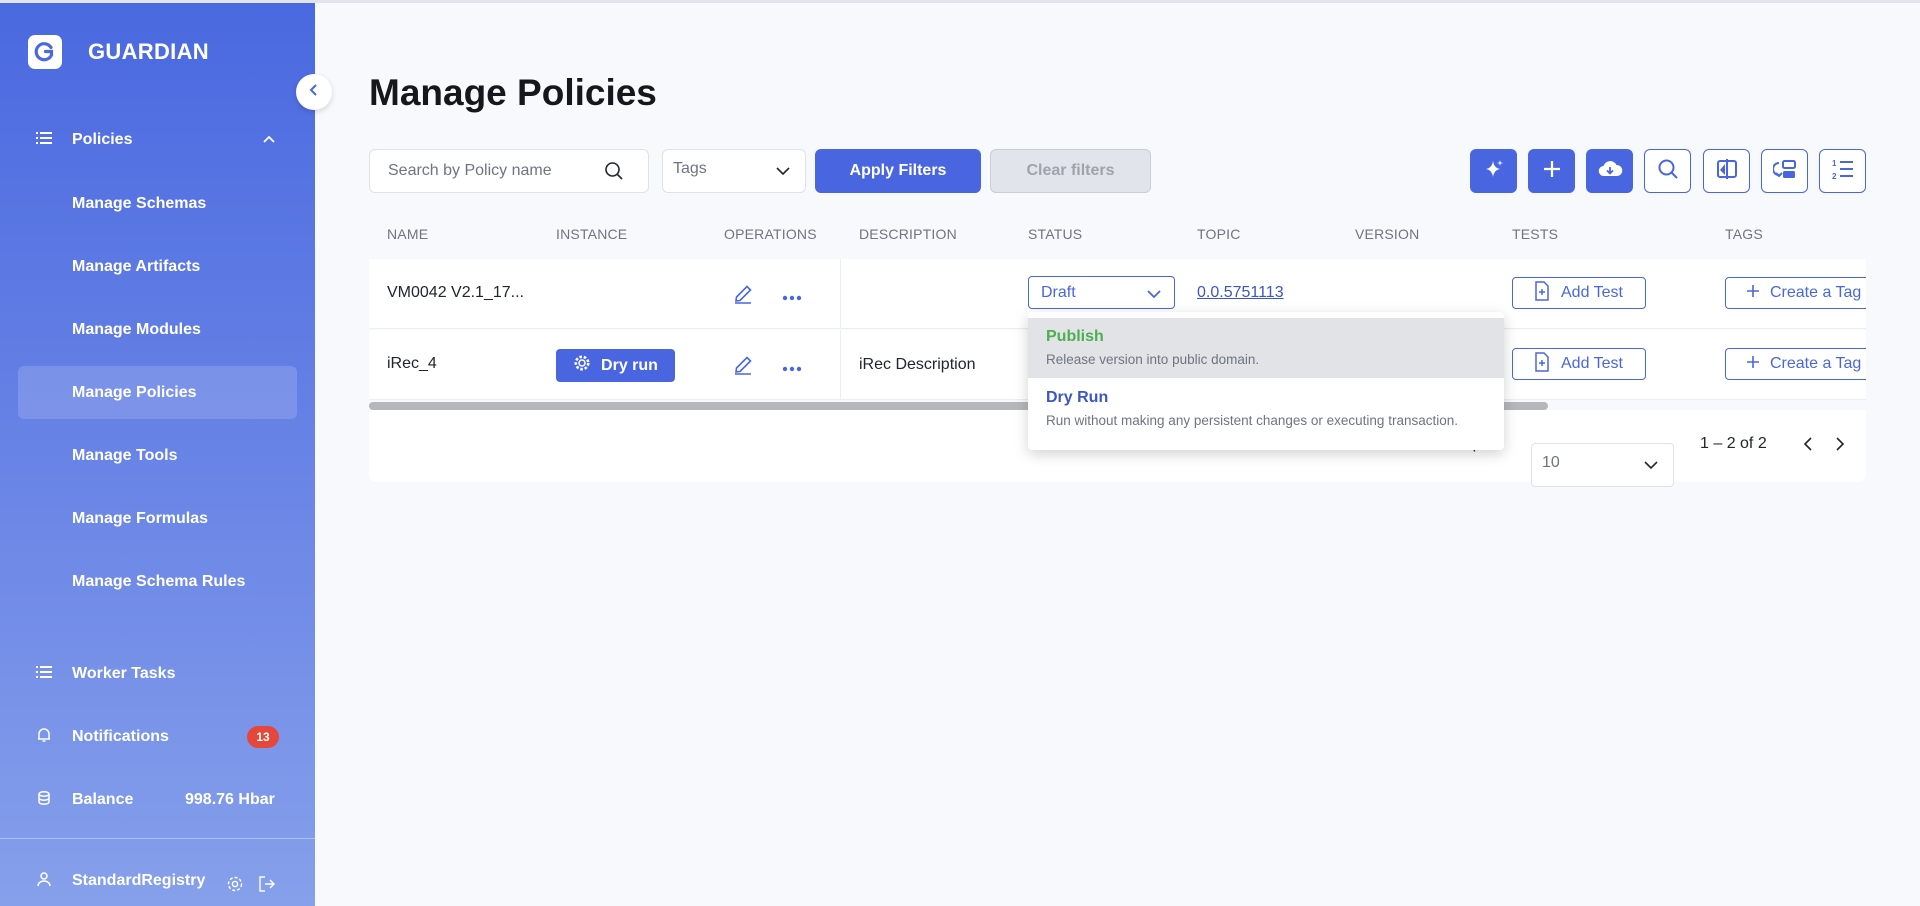 Image resolution: width=1920 pixels, height=906 pixels. I want to click on column-header-topic: TOPIC, so click(1219, 234).